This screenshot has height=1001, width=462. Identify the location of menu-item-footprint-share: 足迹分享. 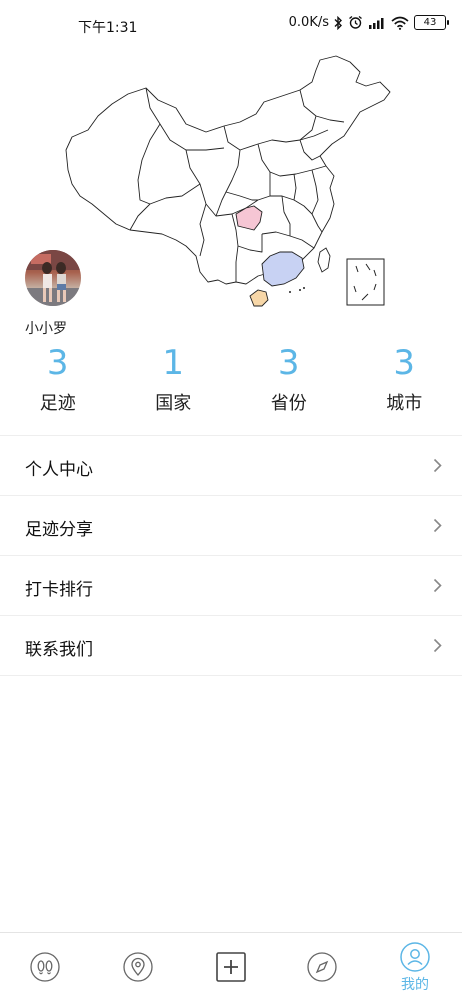
(231, 526).